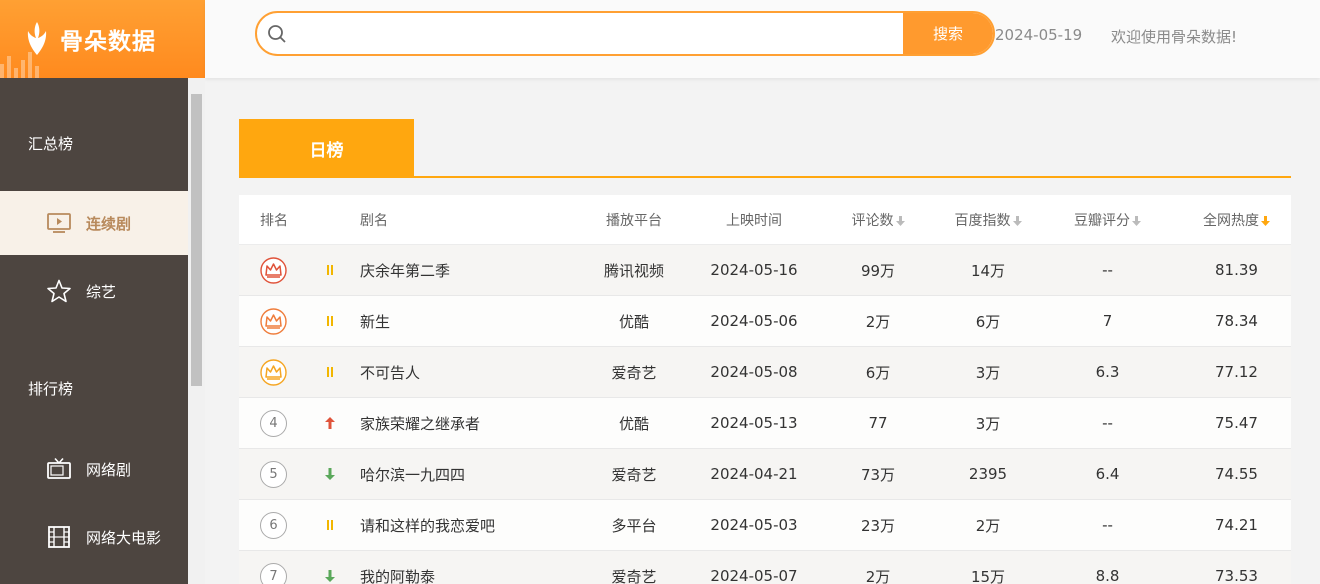 Image resolution: width=1320 pixels, height=584 pixels. What do you see at coordinates (466, 372) in the screenshot?
I see `drama-name: 不可告人` at bounding box center [466, 372].